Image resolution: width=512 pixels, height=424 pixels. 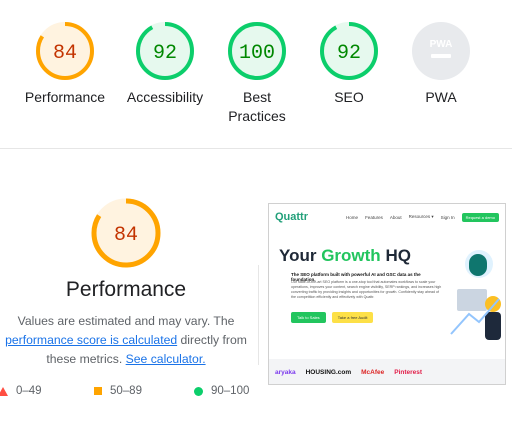 I want to click on category-label: SEO, so click(x=349, y=97).